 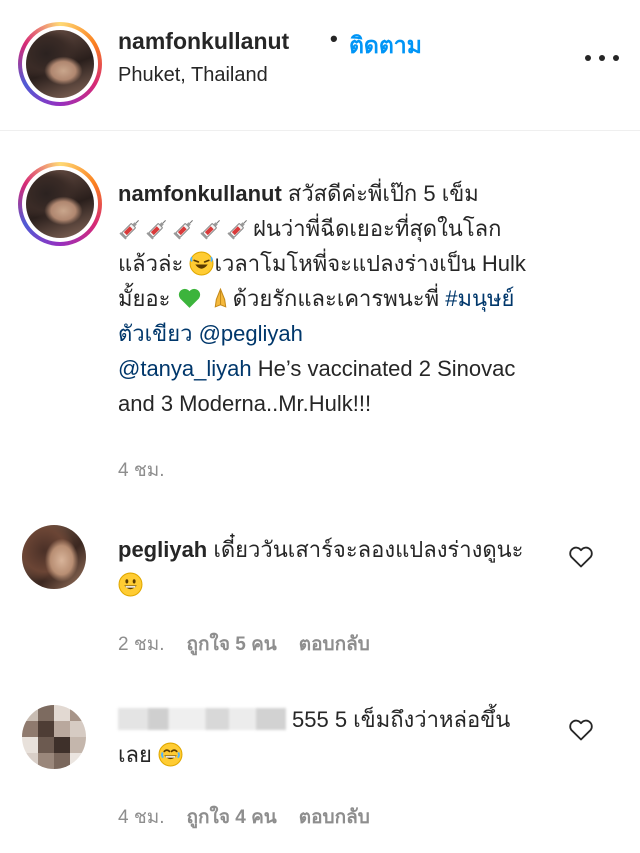 I want to click on mention-pegliyah: @pegliyah, so click(x=251, y=333).